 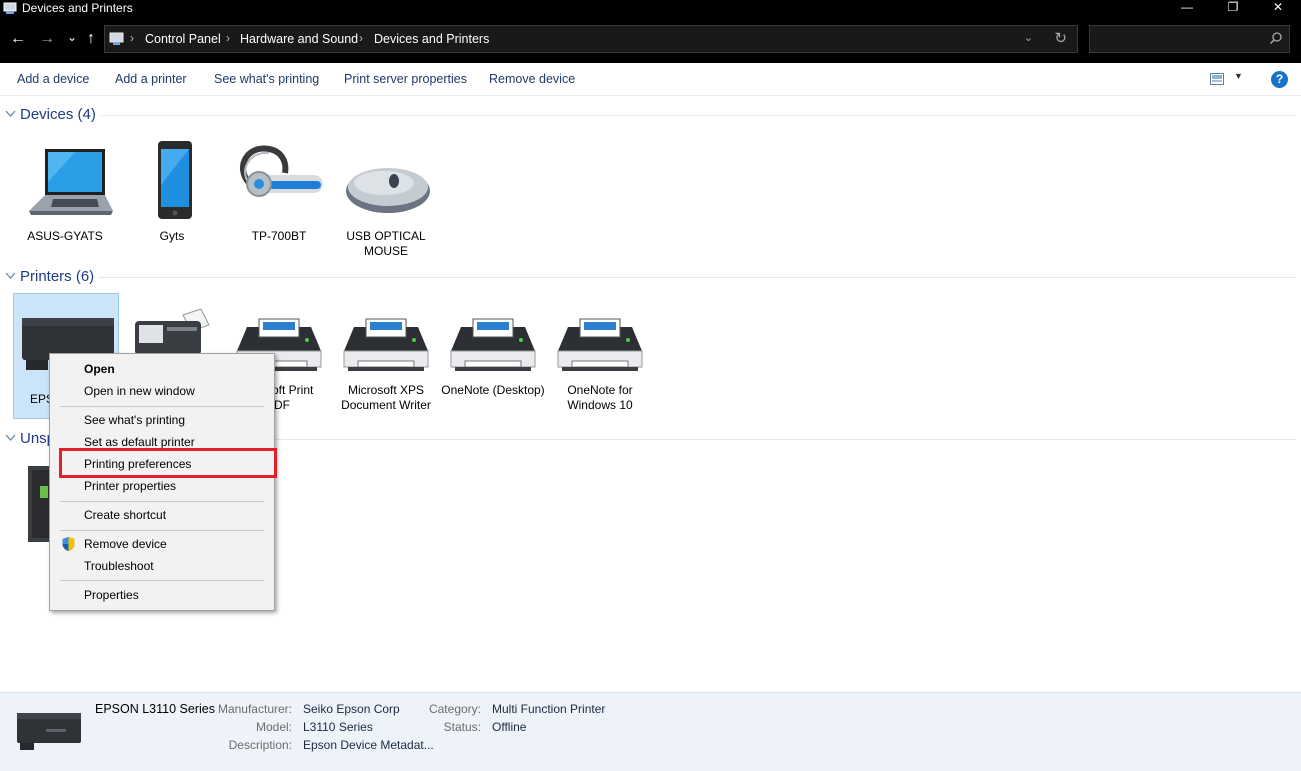 What do you see at coordinates (172, 236) in the screenshot?
I see `device-label: Gyts` at bounding box center [172, 236].